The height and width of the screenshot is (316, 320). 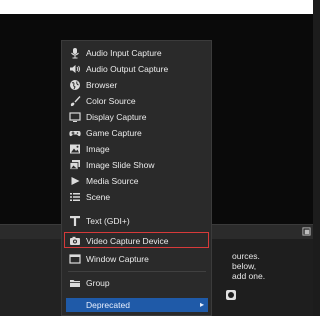 I want to click on list-icon, so click(x=75, y=197).